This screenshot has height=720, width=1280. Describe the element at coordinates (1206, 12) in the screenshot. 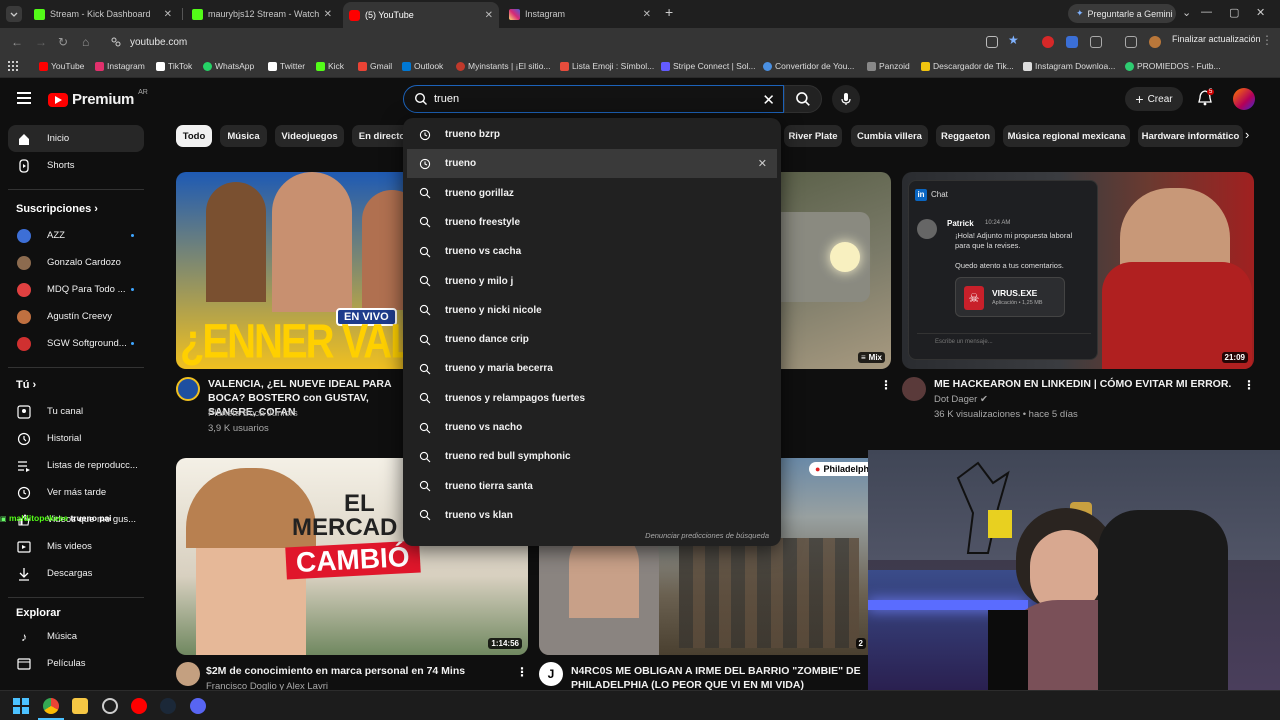

I see `minimize-button: —` at that location.